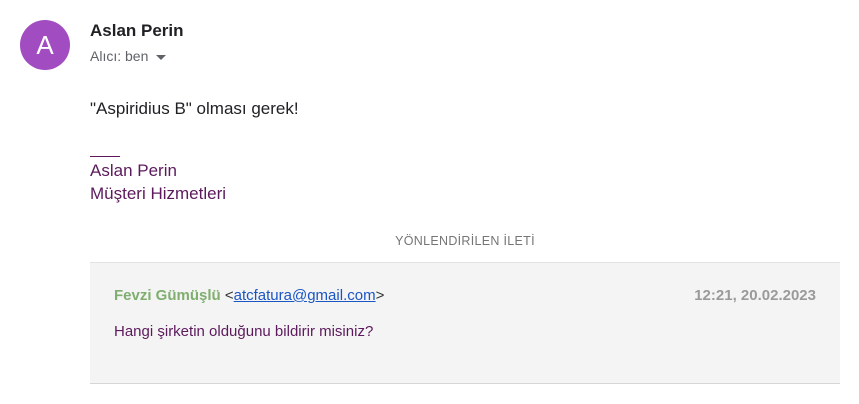  I want to click on forwarded-from-line: Fevzi Gümüşlü <atcfatura@gmail.com>, so click(249, 295).